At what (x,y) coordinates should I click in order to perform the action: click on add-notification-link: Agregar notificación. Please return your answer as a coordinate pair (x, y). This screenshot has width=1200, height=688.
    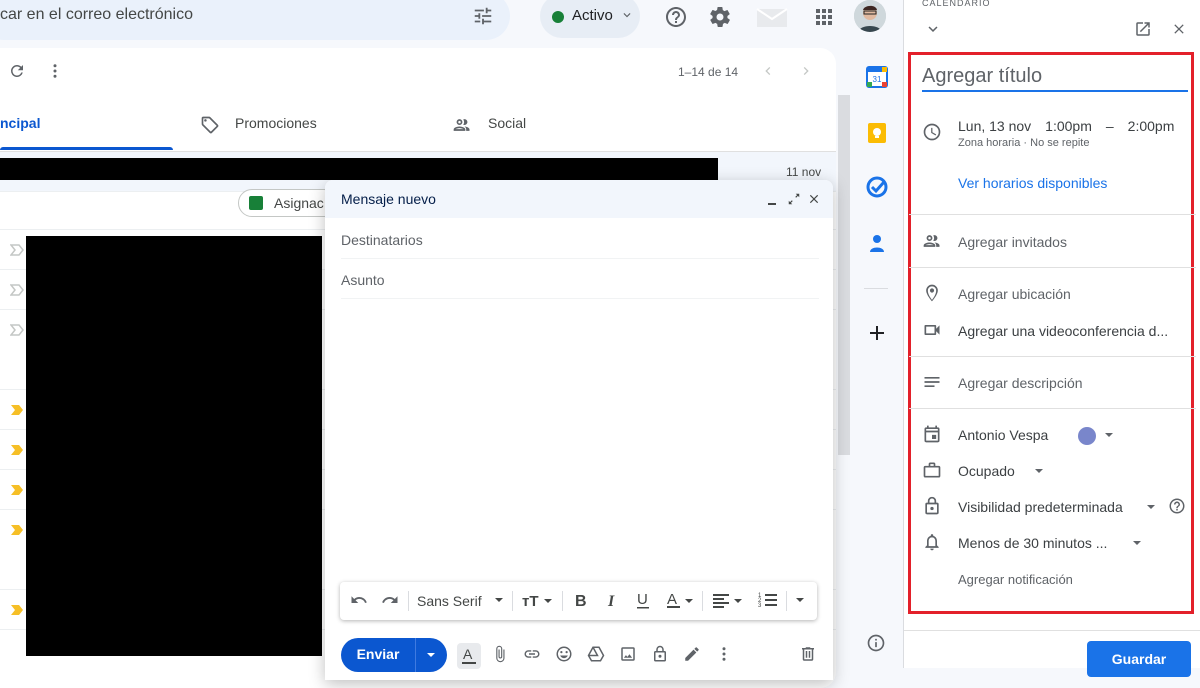
    Looking at the image, I should click on (1015, 579).